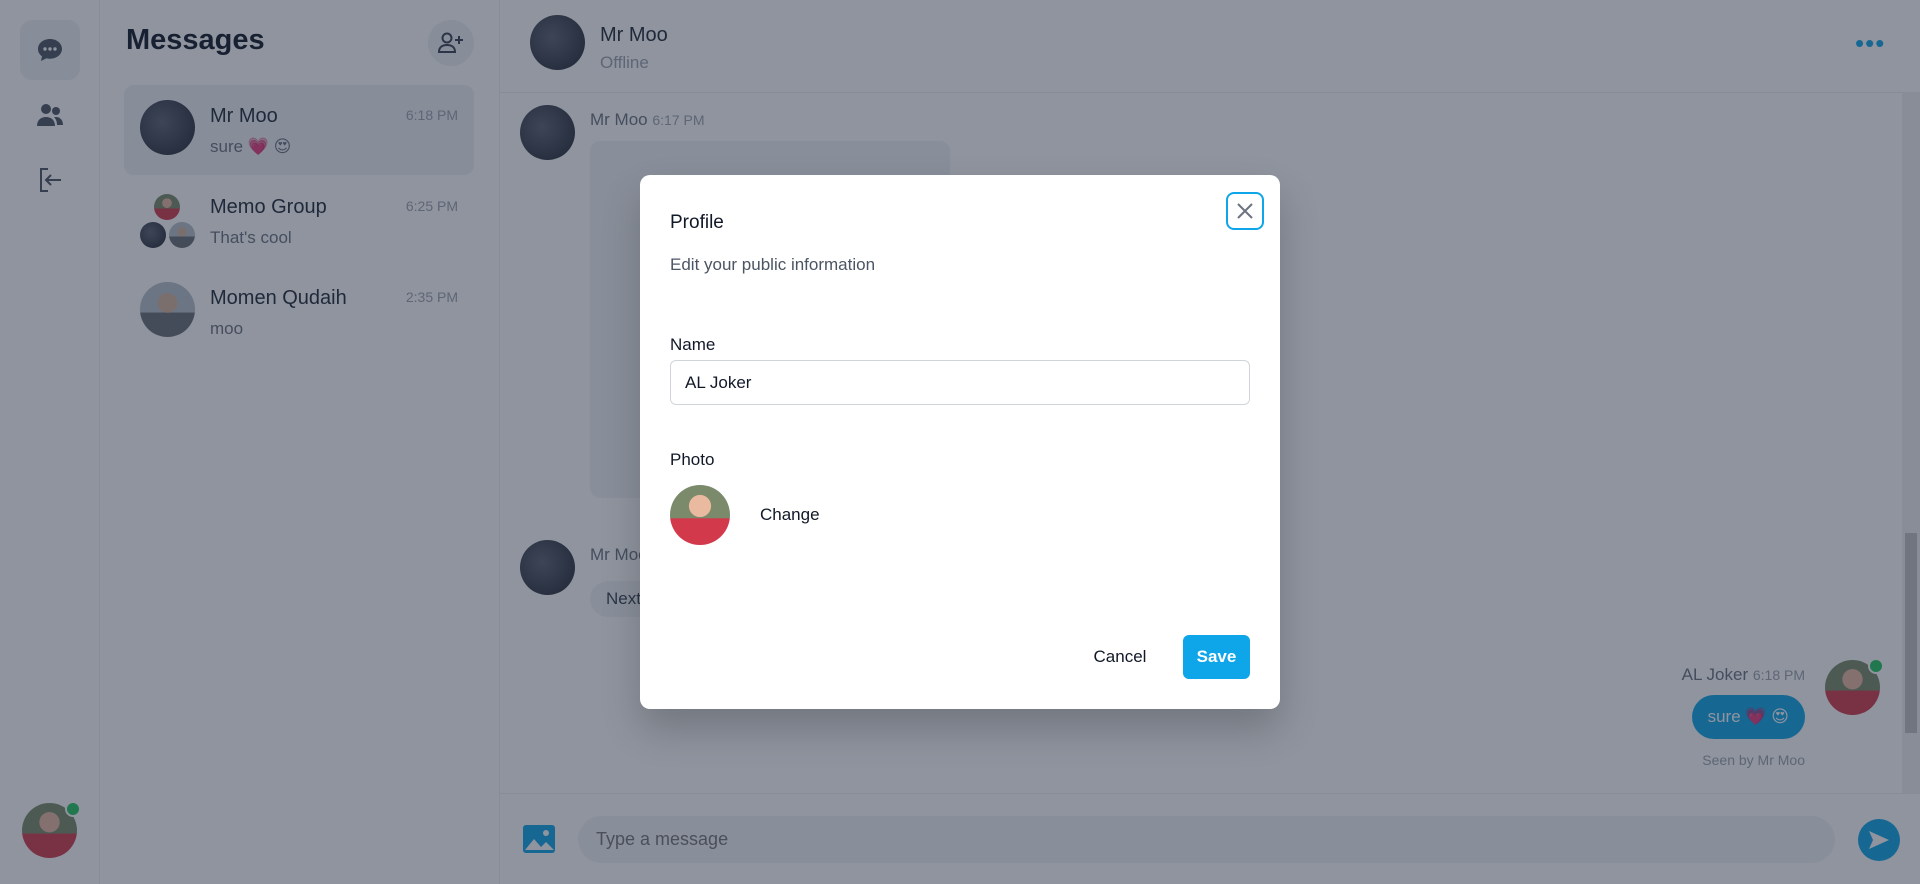 The width and height of the screenshot is (1920, 884). I want to click on name-input, so click(960, 382).